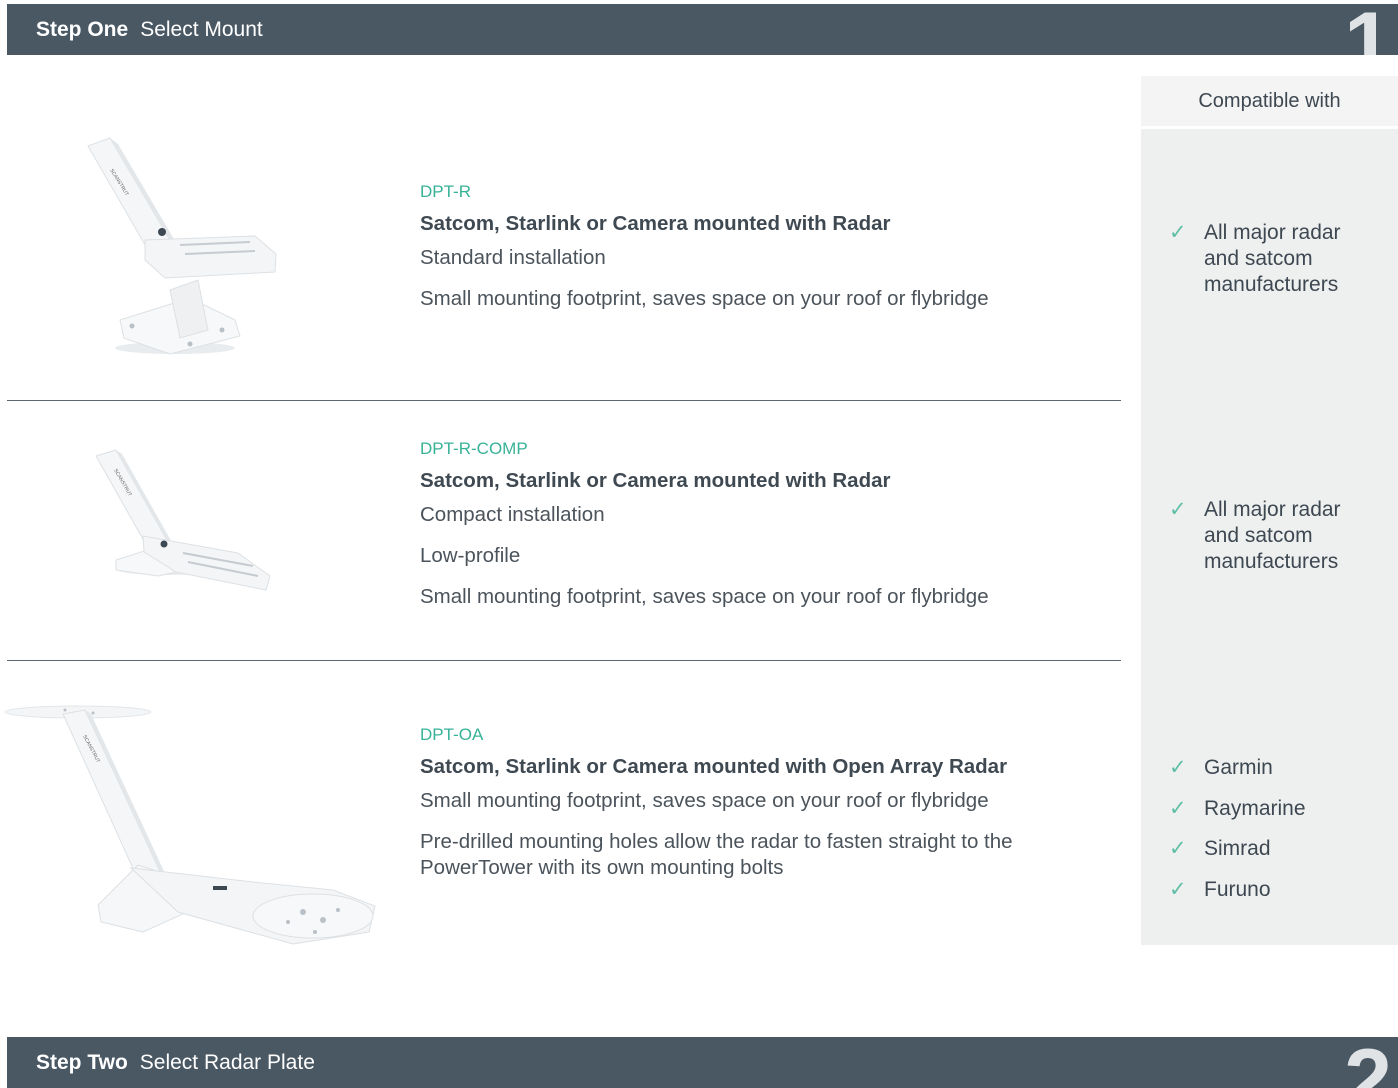 The image size is (1398, 1088). I want to click on compat-item: ✓ Furuno, so click(1237, 890).